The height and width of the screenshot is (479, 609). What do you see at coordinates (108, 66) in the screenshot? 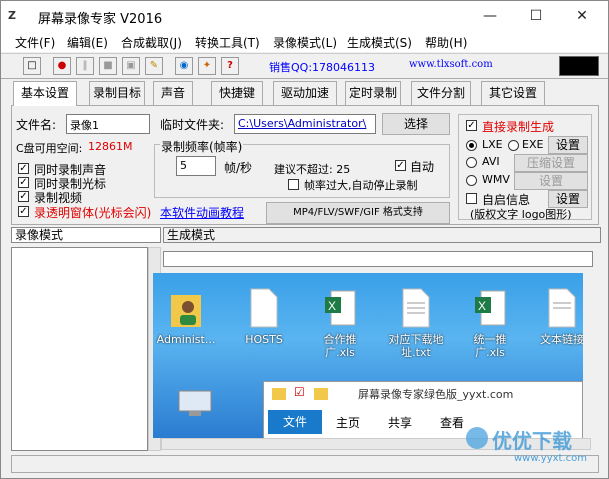
I see `stop-icon: ■` at bounding box center [108, 66].